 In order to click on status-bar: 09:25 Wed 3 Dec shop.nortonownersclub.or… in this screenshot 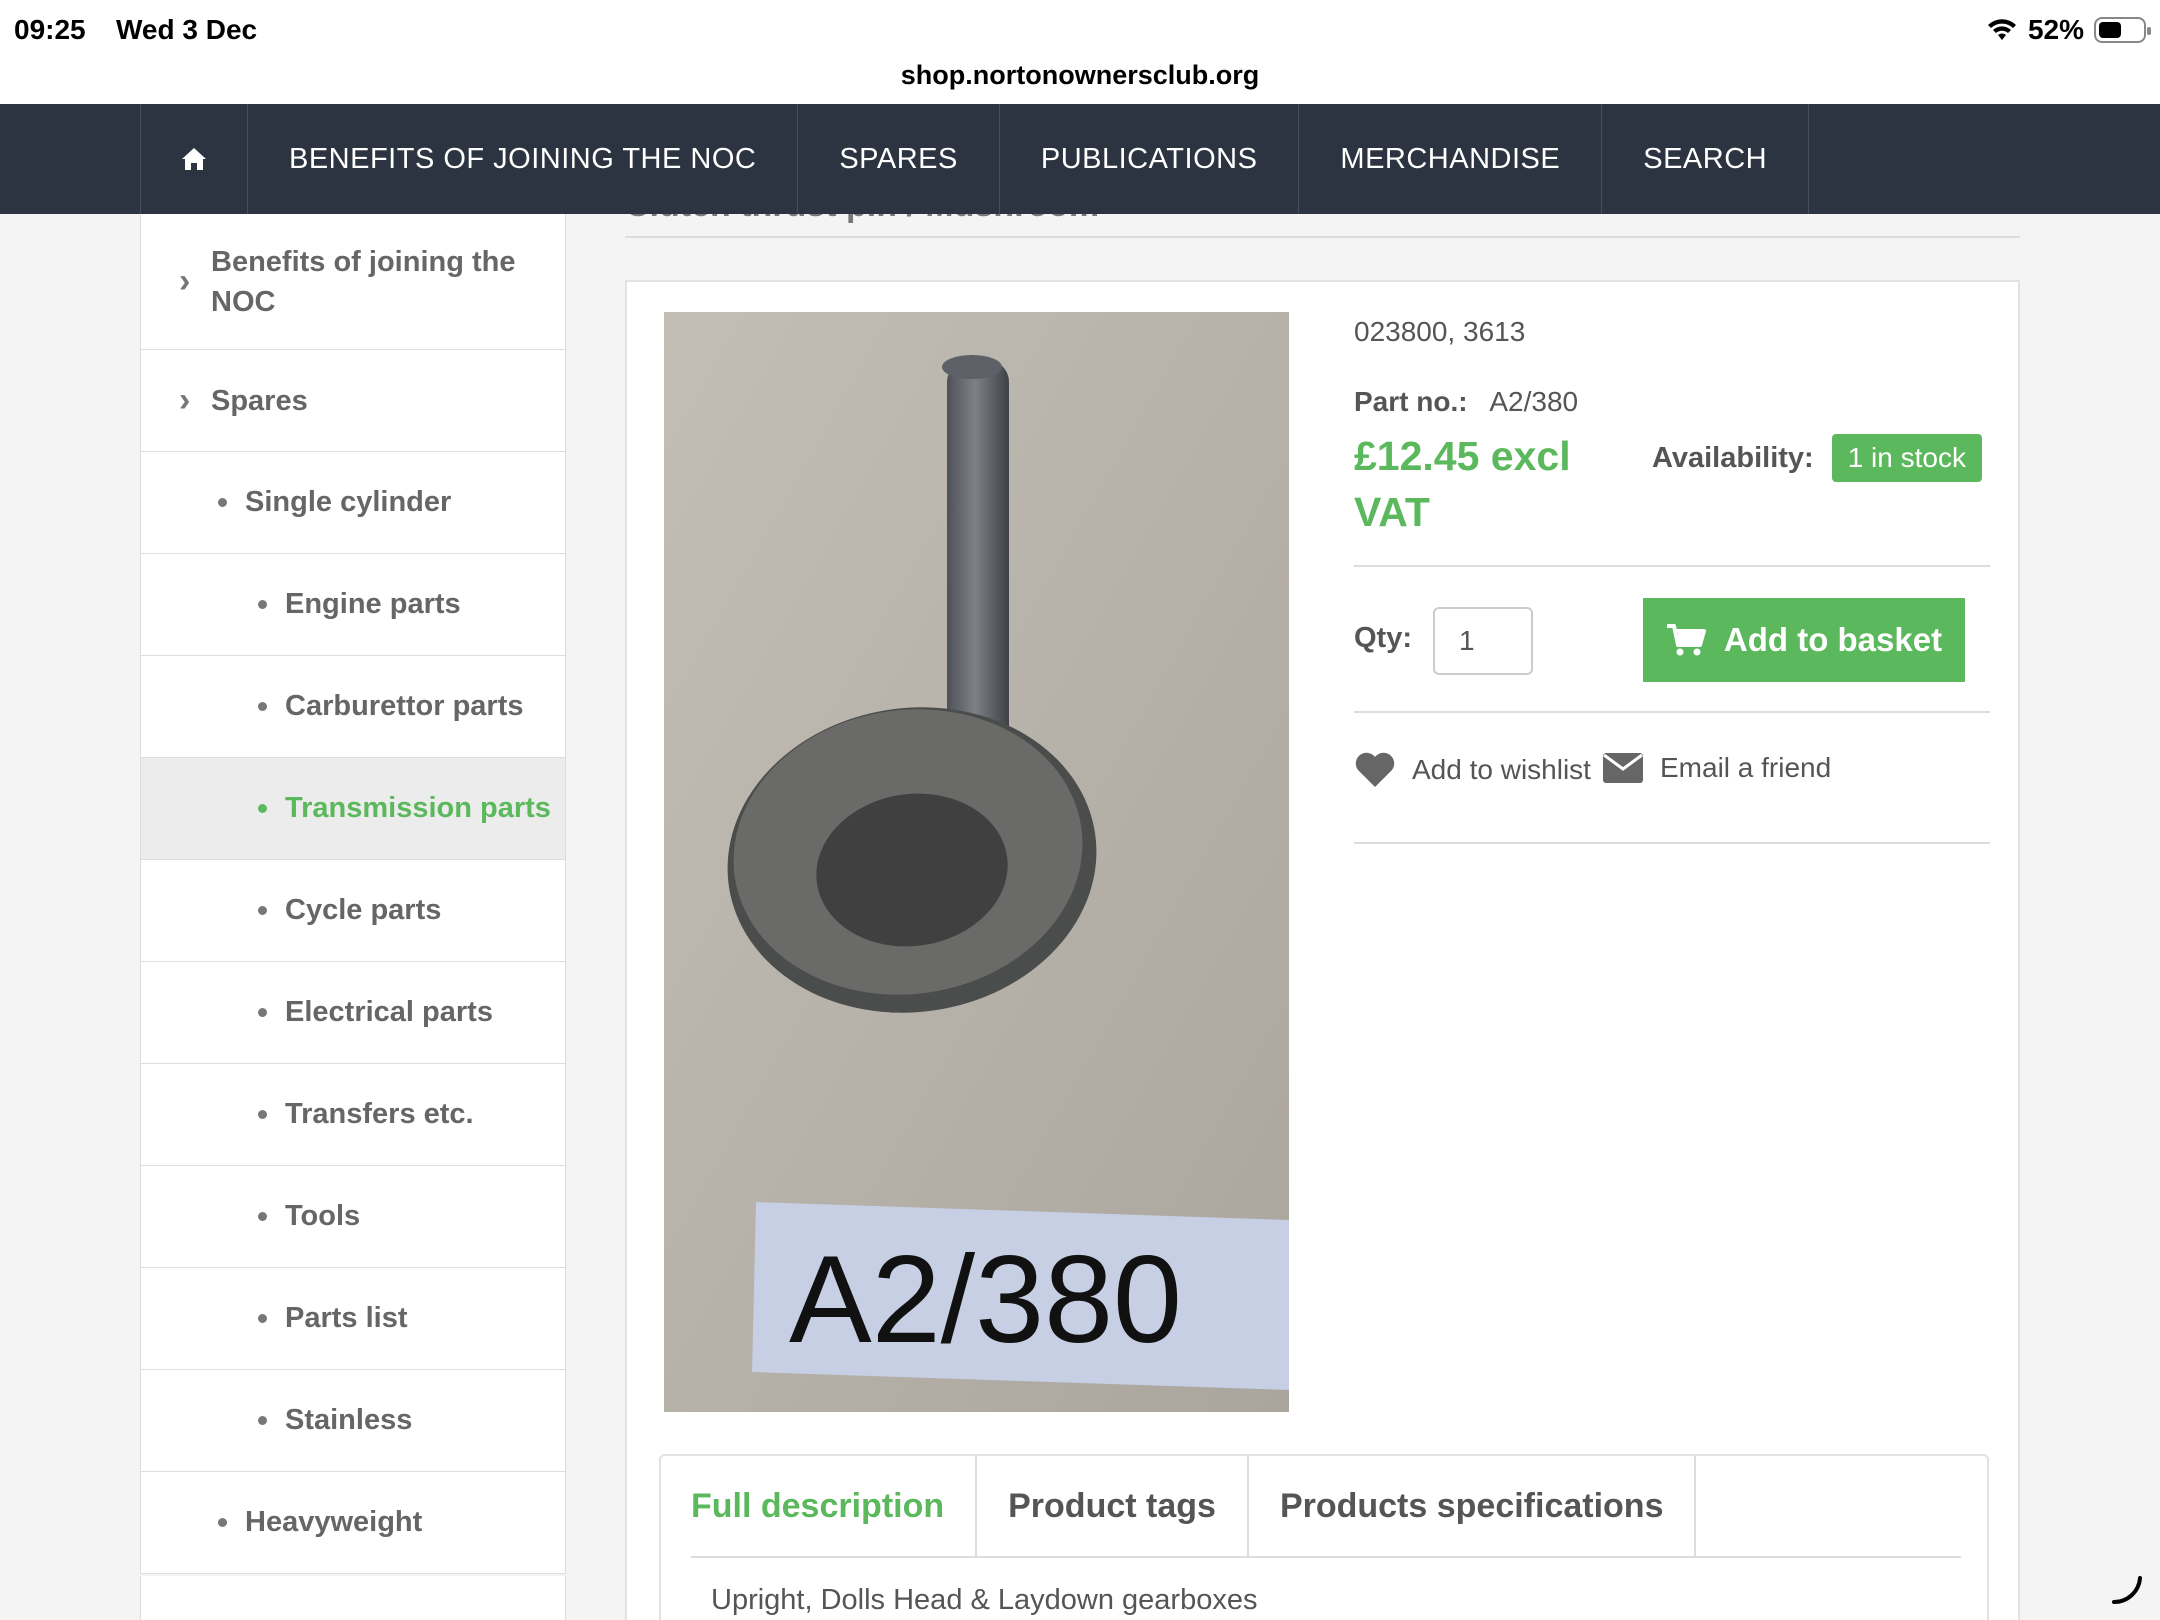, I will do `click(1080, 52)`.